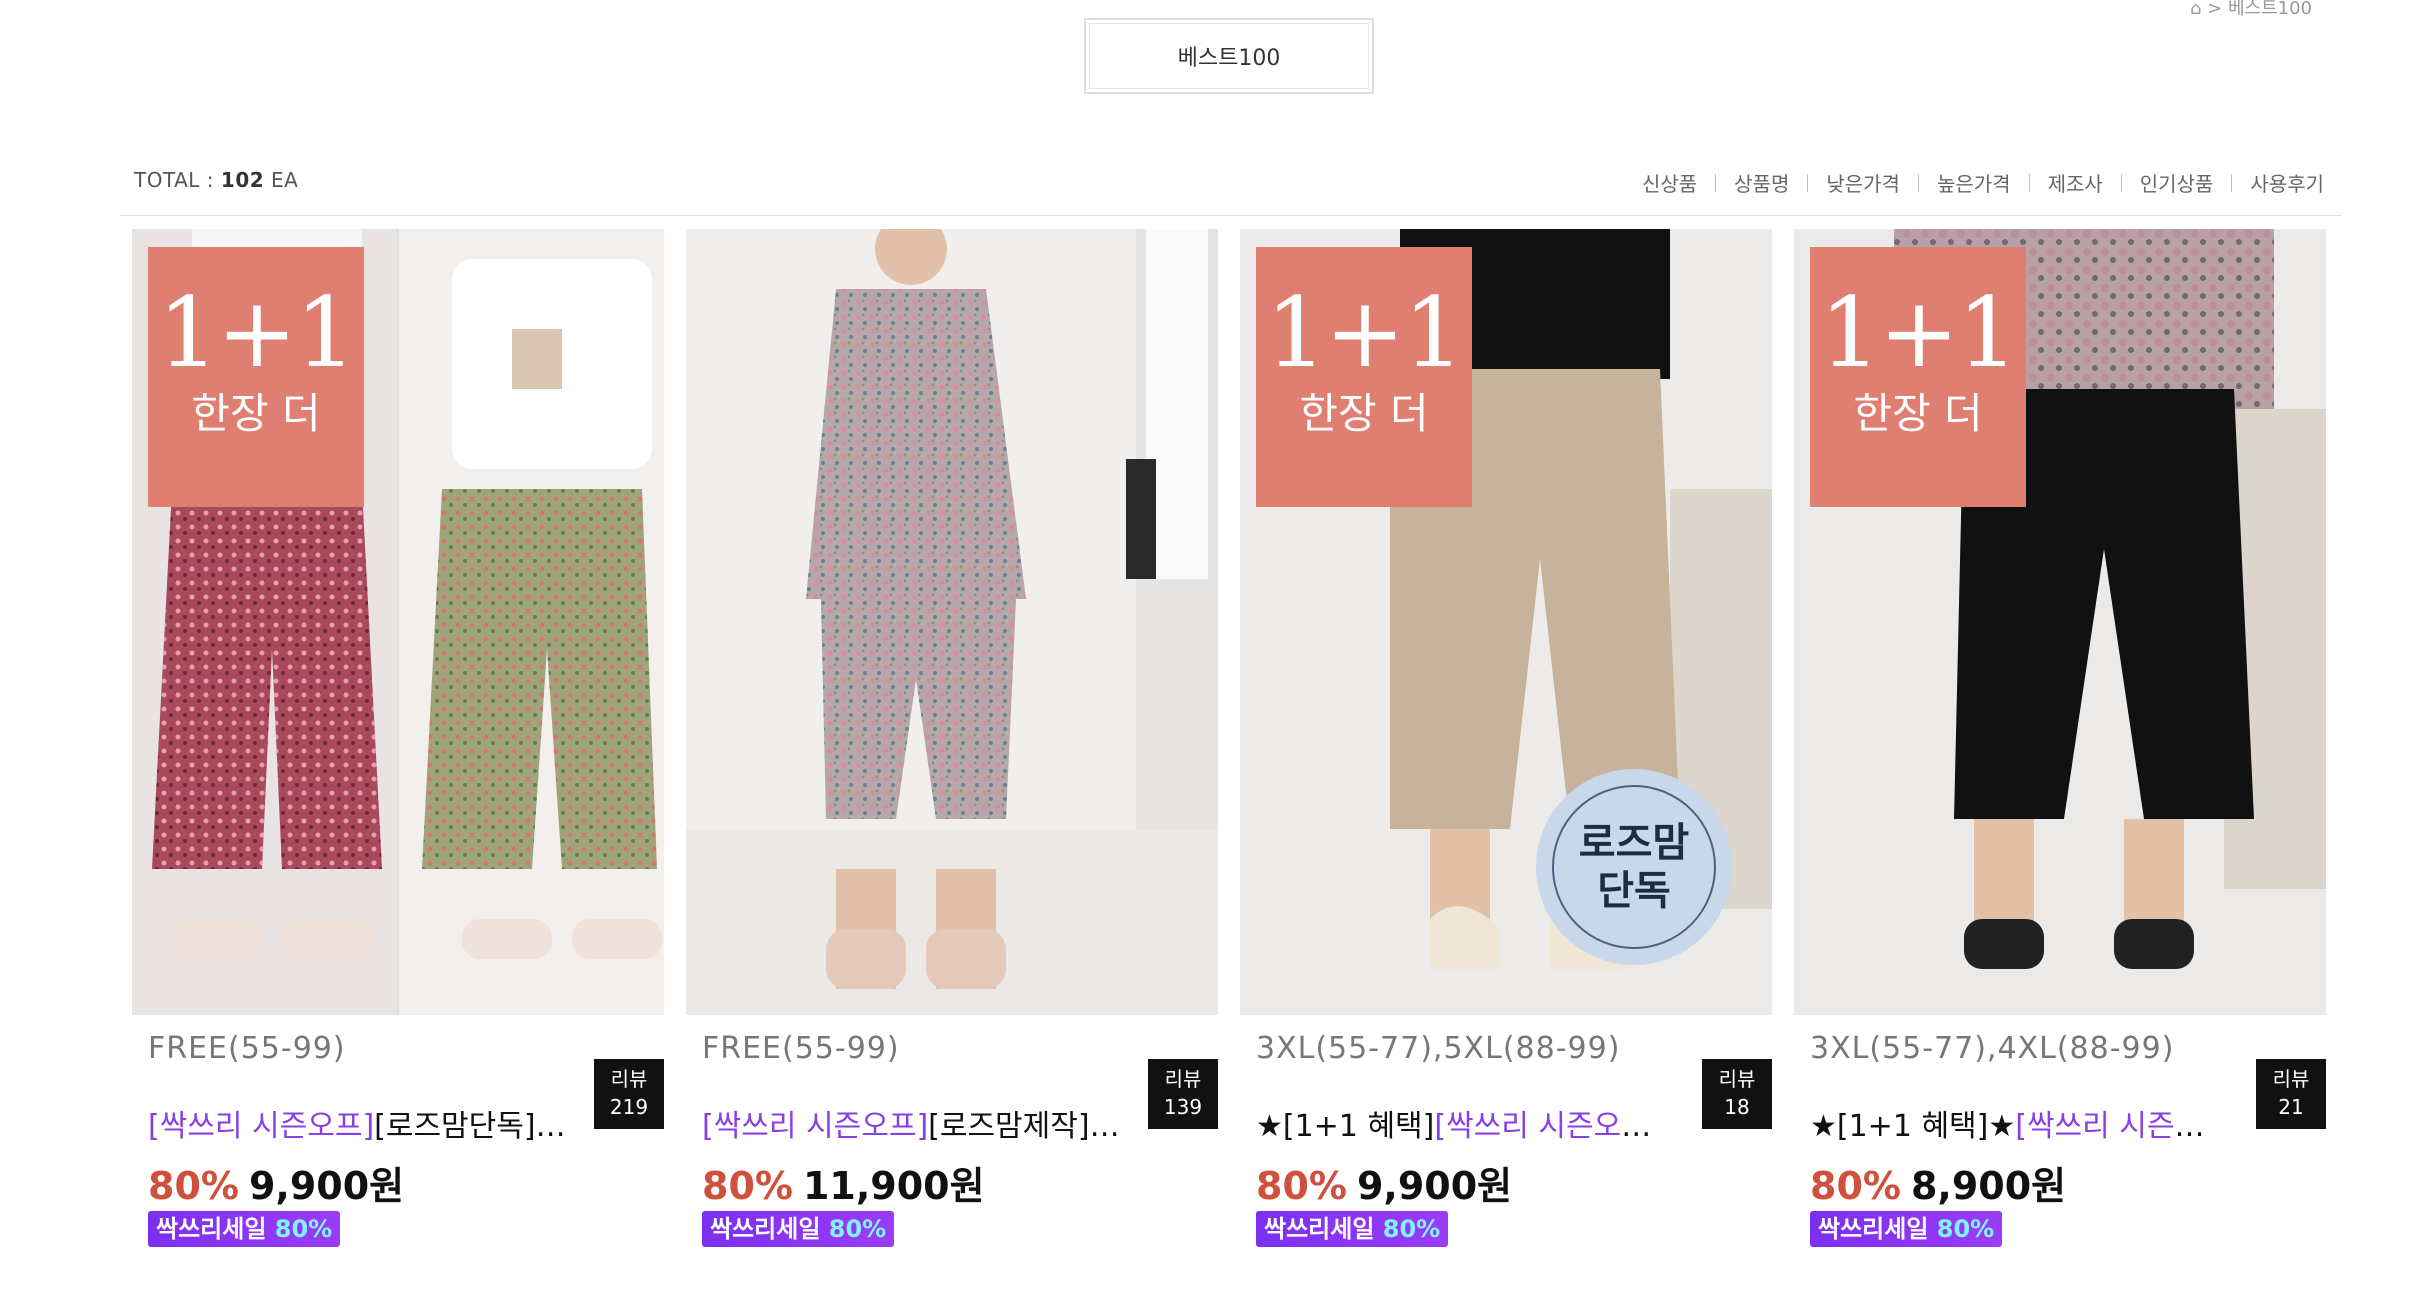 The height and width of the screenshot is (1294, 2434). Describe the element at coordinates (1669, 182) in the screenshot. I see `sort-new: 신상품` at that location.